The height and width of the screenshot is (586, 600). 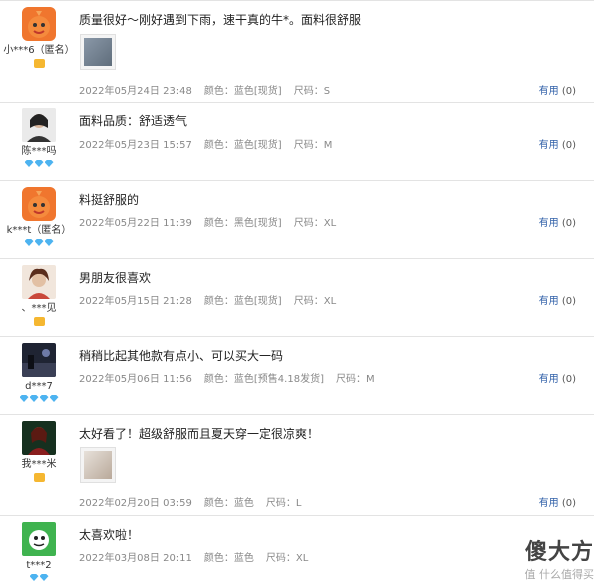 I want to click on reviewer-name: t***2, so click(x=39, y=565).